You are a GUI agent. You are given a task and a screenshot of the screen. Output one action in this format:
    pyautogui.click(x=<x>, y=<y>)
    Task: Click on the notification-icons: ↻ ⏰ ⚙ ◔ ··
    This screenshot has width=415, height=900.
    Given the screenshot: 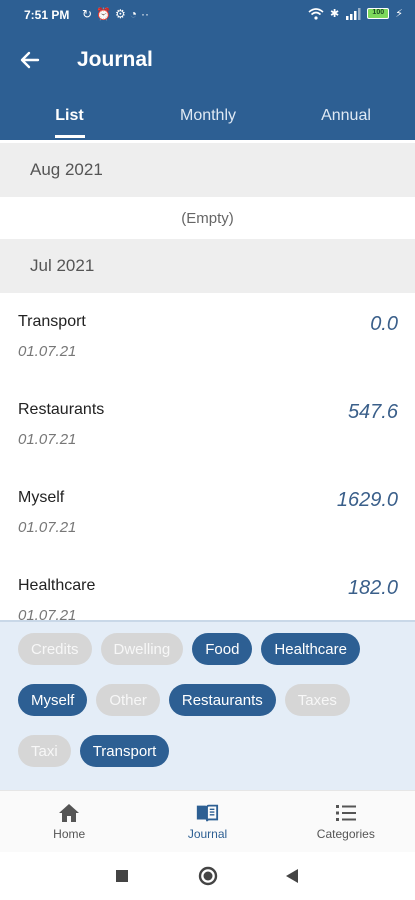 What is the action you would take?
    pyautogui.click(x=115, y=14)
    